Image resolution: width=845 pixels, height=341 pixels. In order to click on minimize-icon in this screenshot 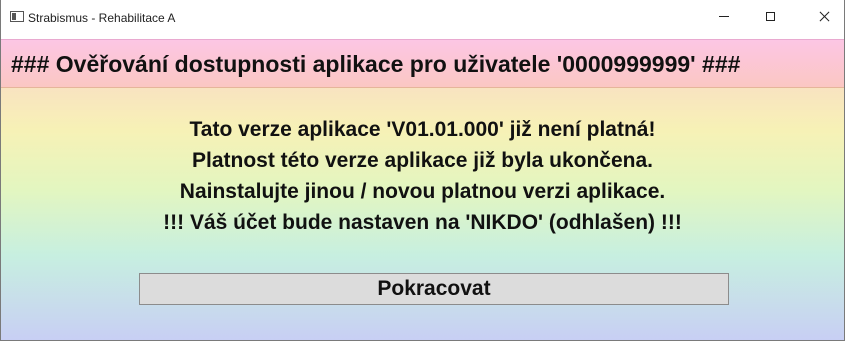, I will do `click(724, 16)`.